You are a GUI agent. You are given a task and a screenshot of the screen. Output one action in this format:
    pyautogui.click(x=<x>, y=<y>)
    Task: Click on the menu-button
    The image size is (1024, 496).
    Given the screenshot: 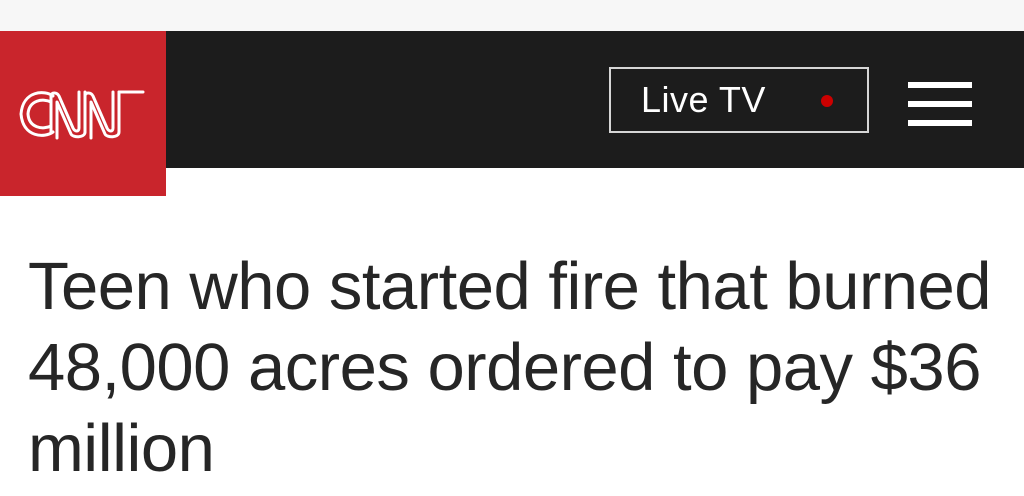 What is the action you would take?
    pyautogui.click(x=940, y=104)
    